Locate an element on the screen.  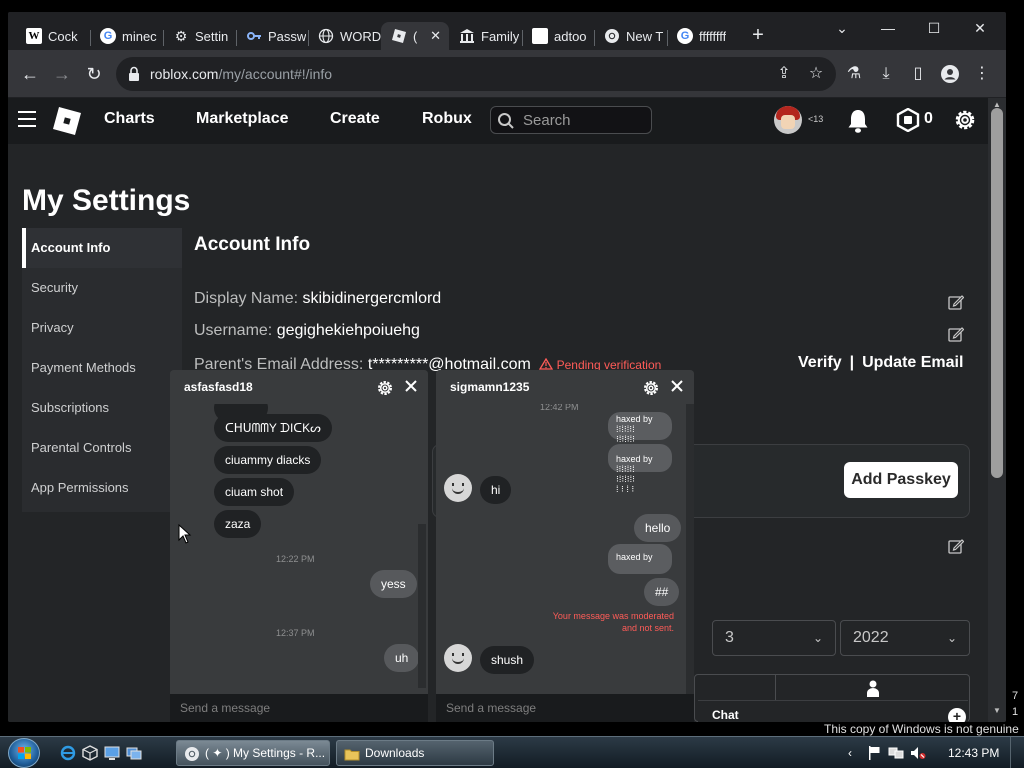
chevron-down-icon: ⌄ is located at coordinates (951, 638).